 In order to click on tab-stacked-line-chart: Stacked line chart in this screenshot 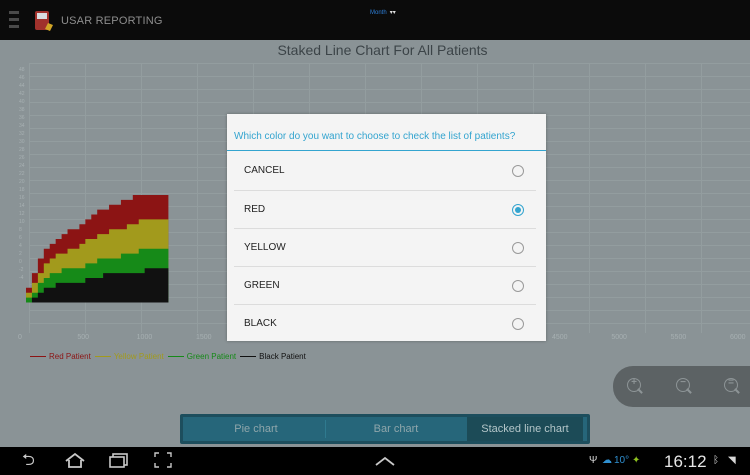, I will do `click(525, 429)`.